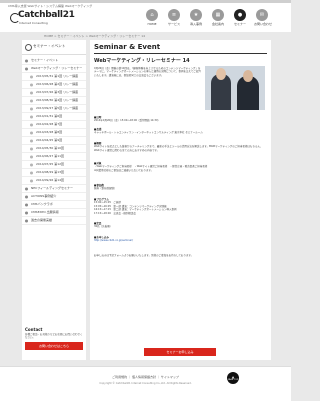 This screenshot has width=320, height=401. I want to click on sidebar-item-label: セミナー・イベント, so click(45, 59).